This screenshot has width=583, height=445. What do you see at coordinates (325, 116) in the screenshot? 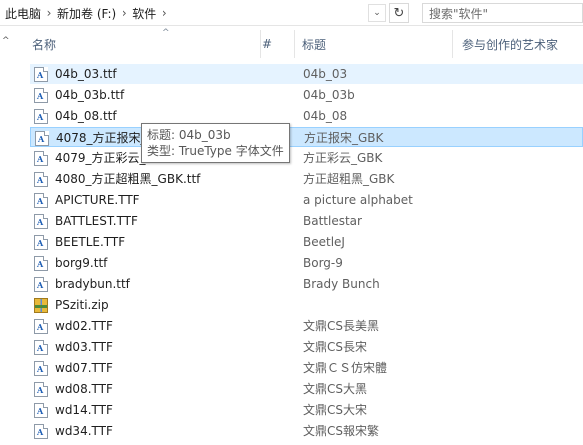
I see `file-title: 04b_08` at bounding box center [325, 116].